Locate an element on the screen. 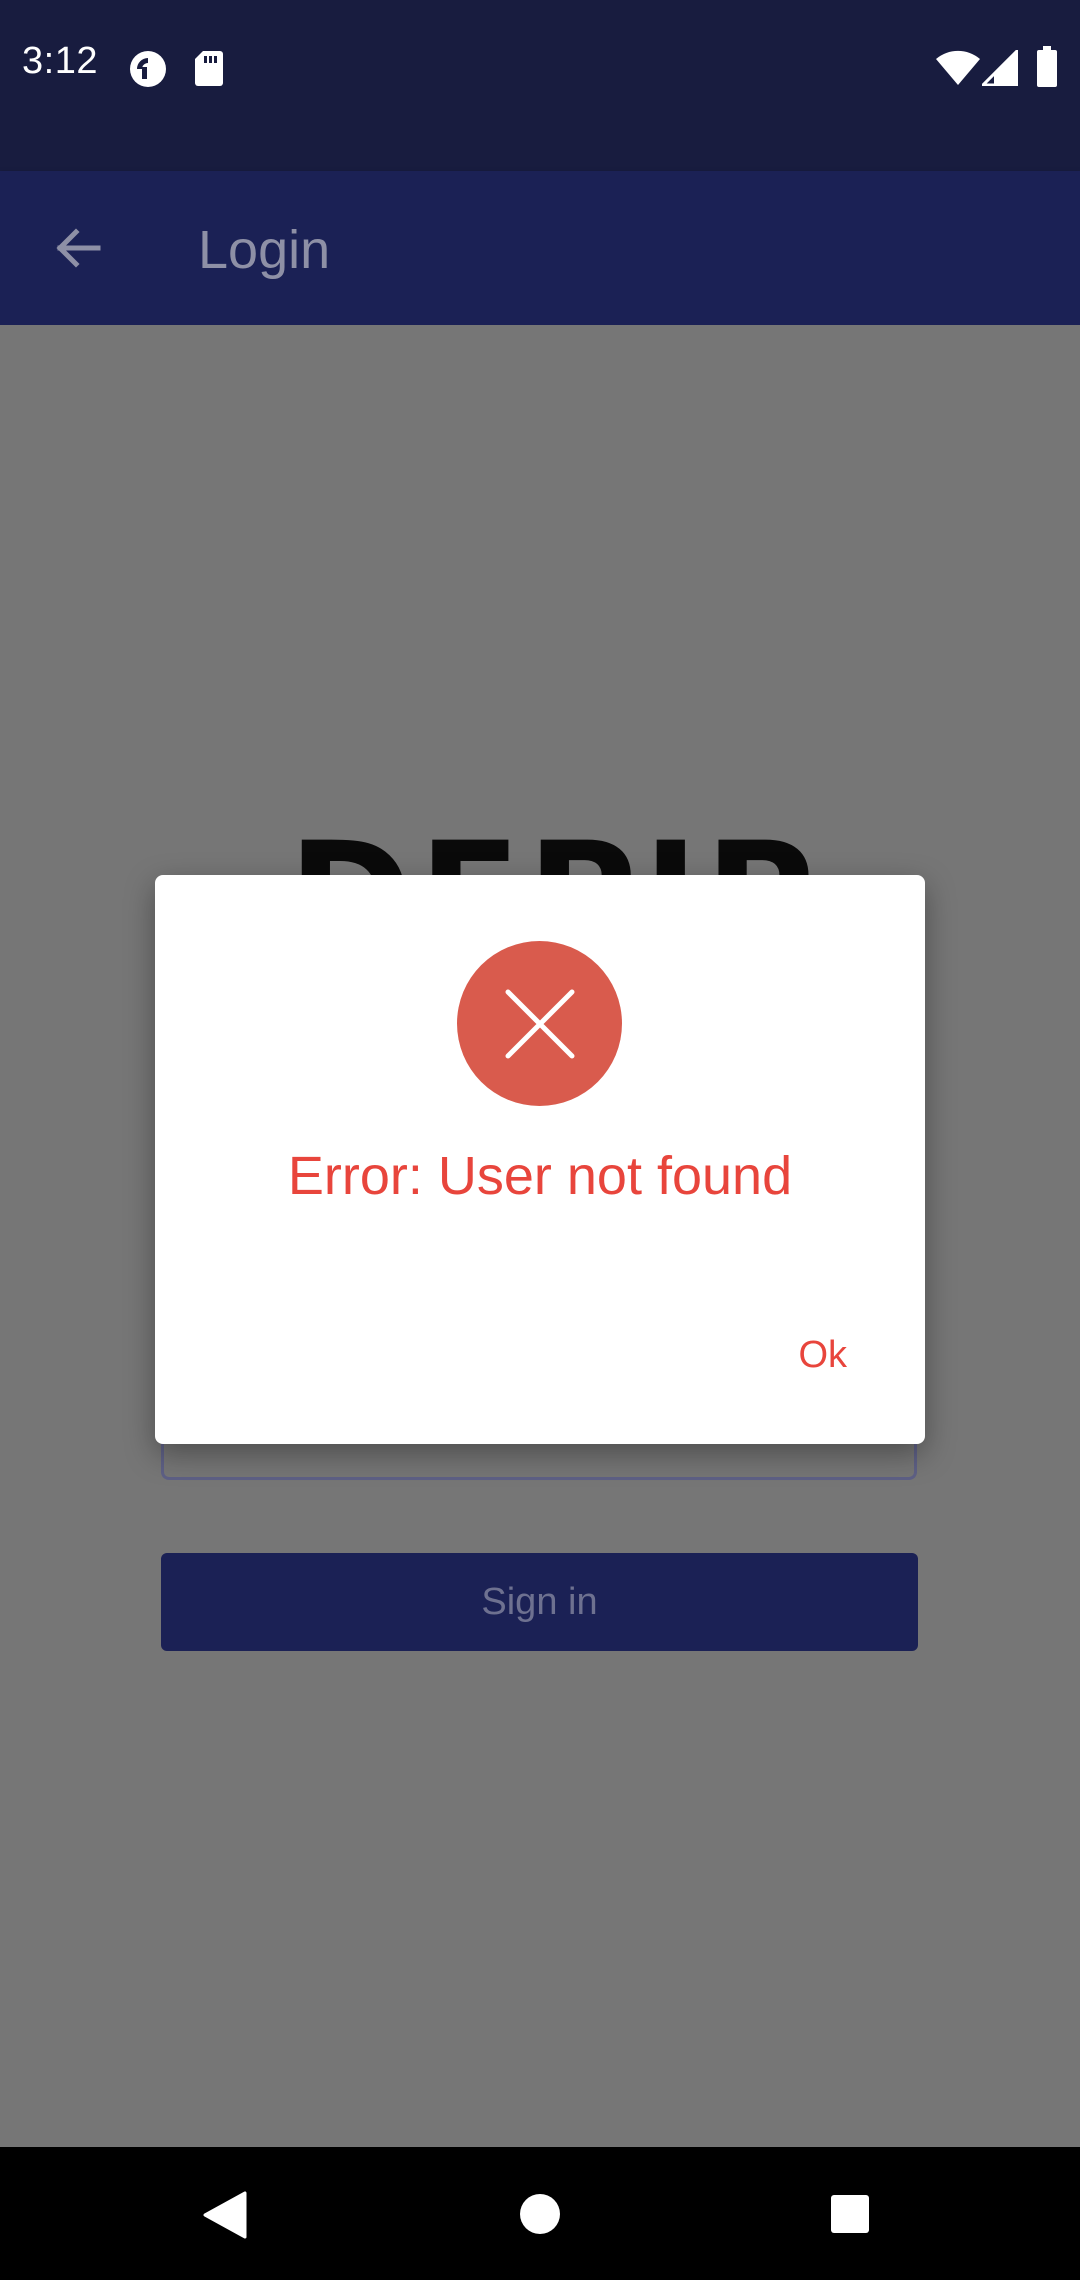 The height and width of the screenshot is (2280, 1080). error-badge is located at coordinates (539, 1023).